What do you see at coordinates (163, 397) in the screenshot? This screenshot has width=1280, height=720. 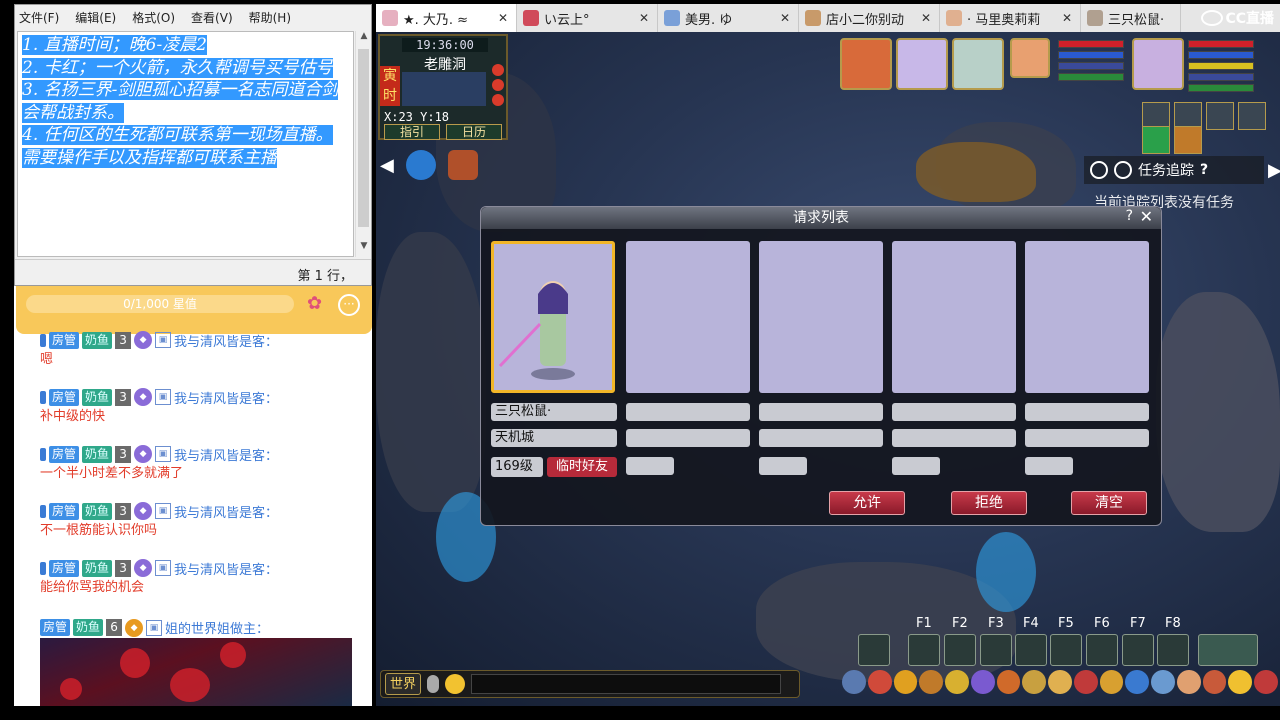 I see `room-icon: ▣` at bounding box center [163, 397].